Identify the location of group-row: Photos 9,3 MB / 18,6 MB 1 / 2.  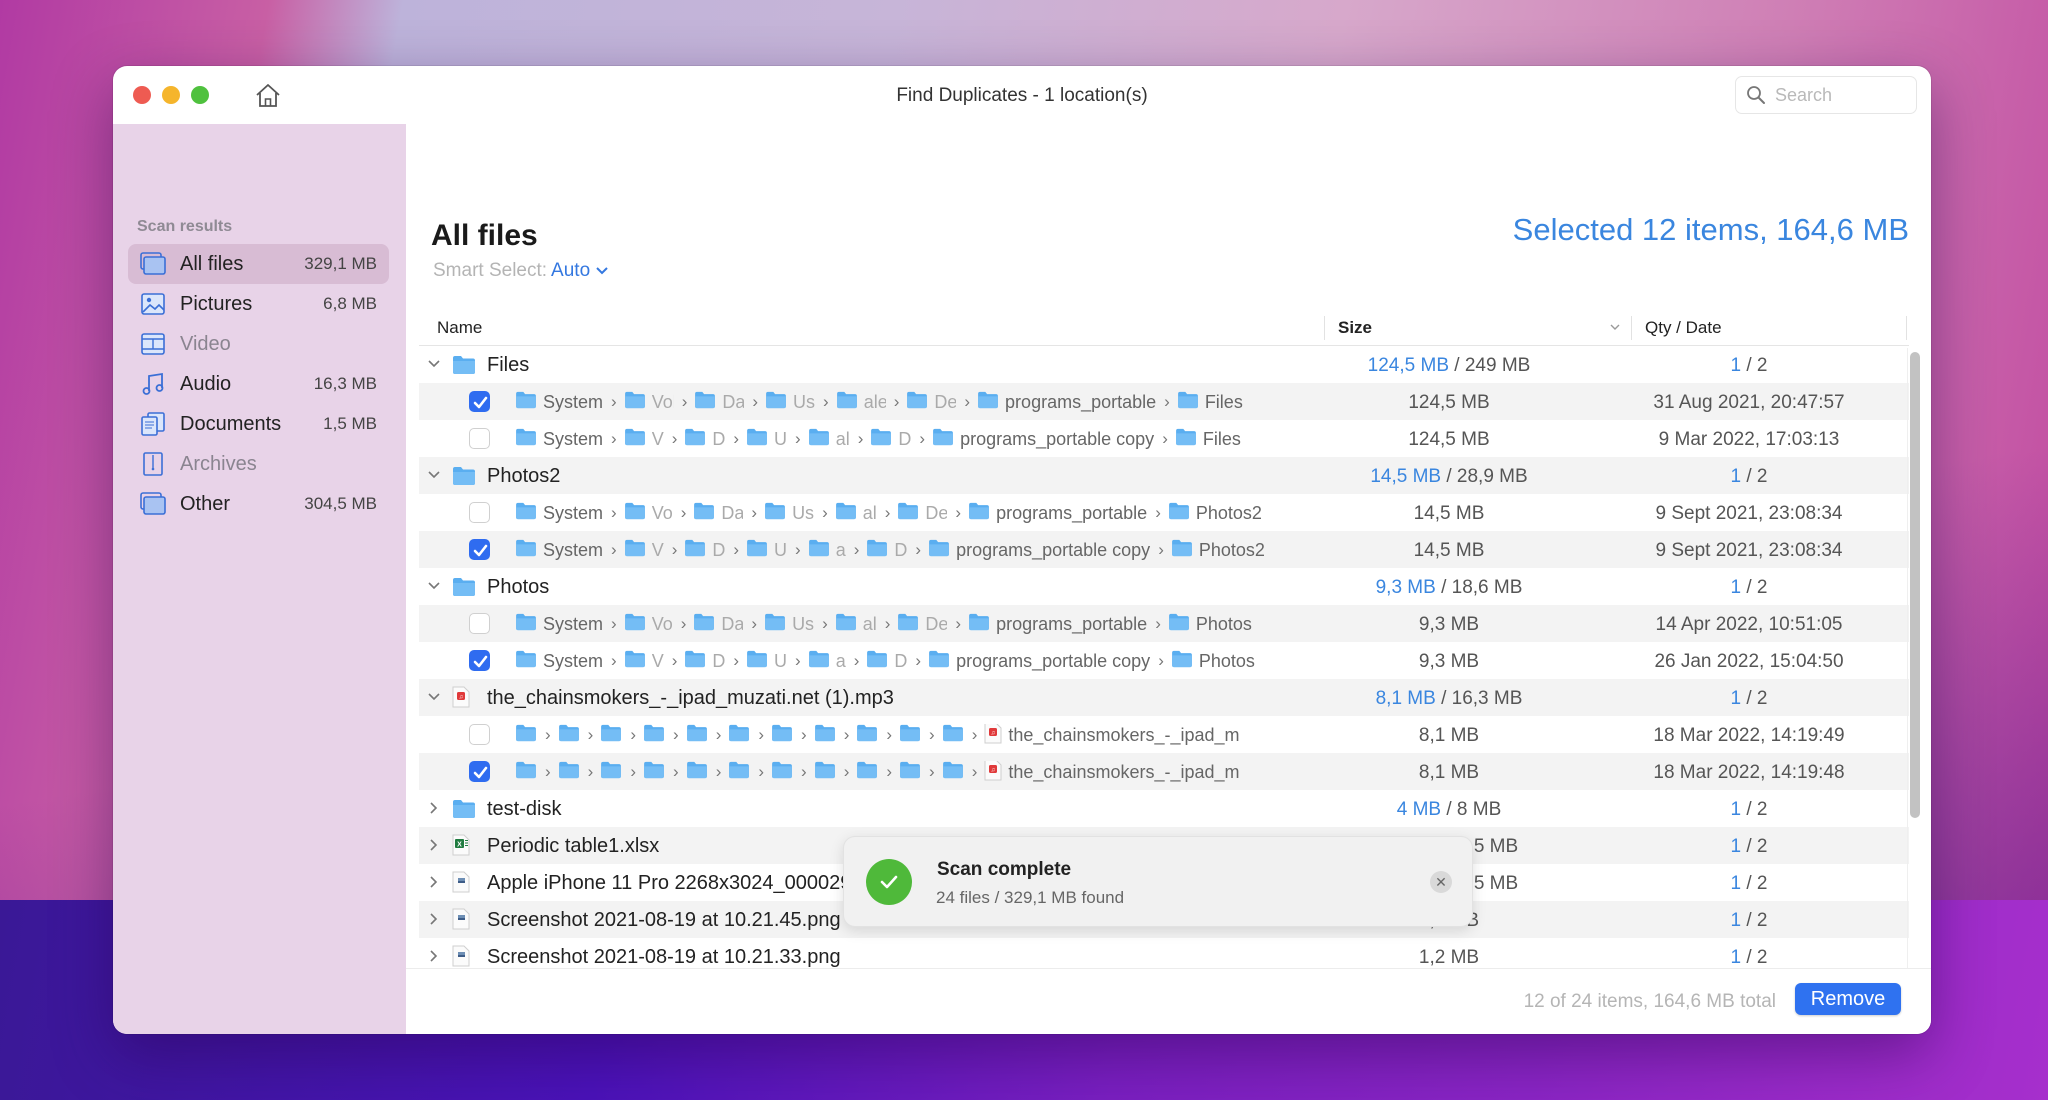
(1164, 586).